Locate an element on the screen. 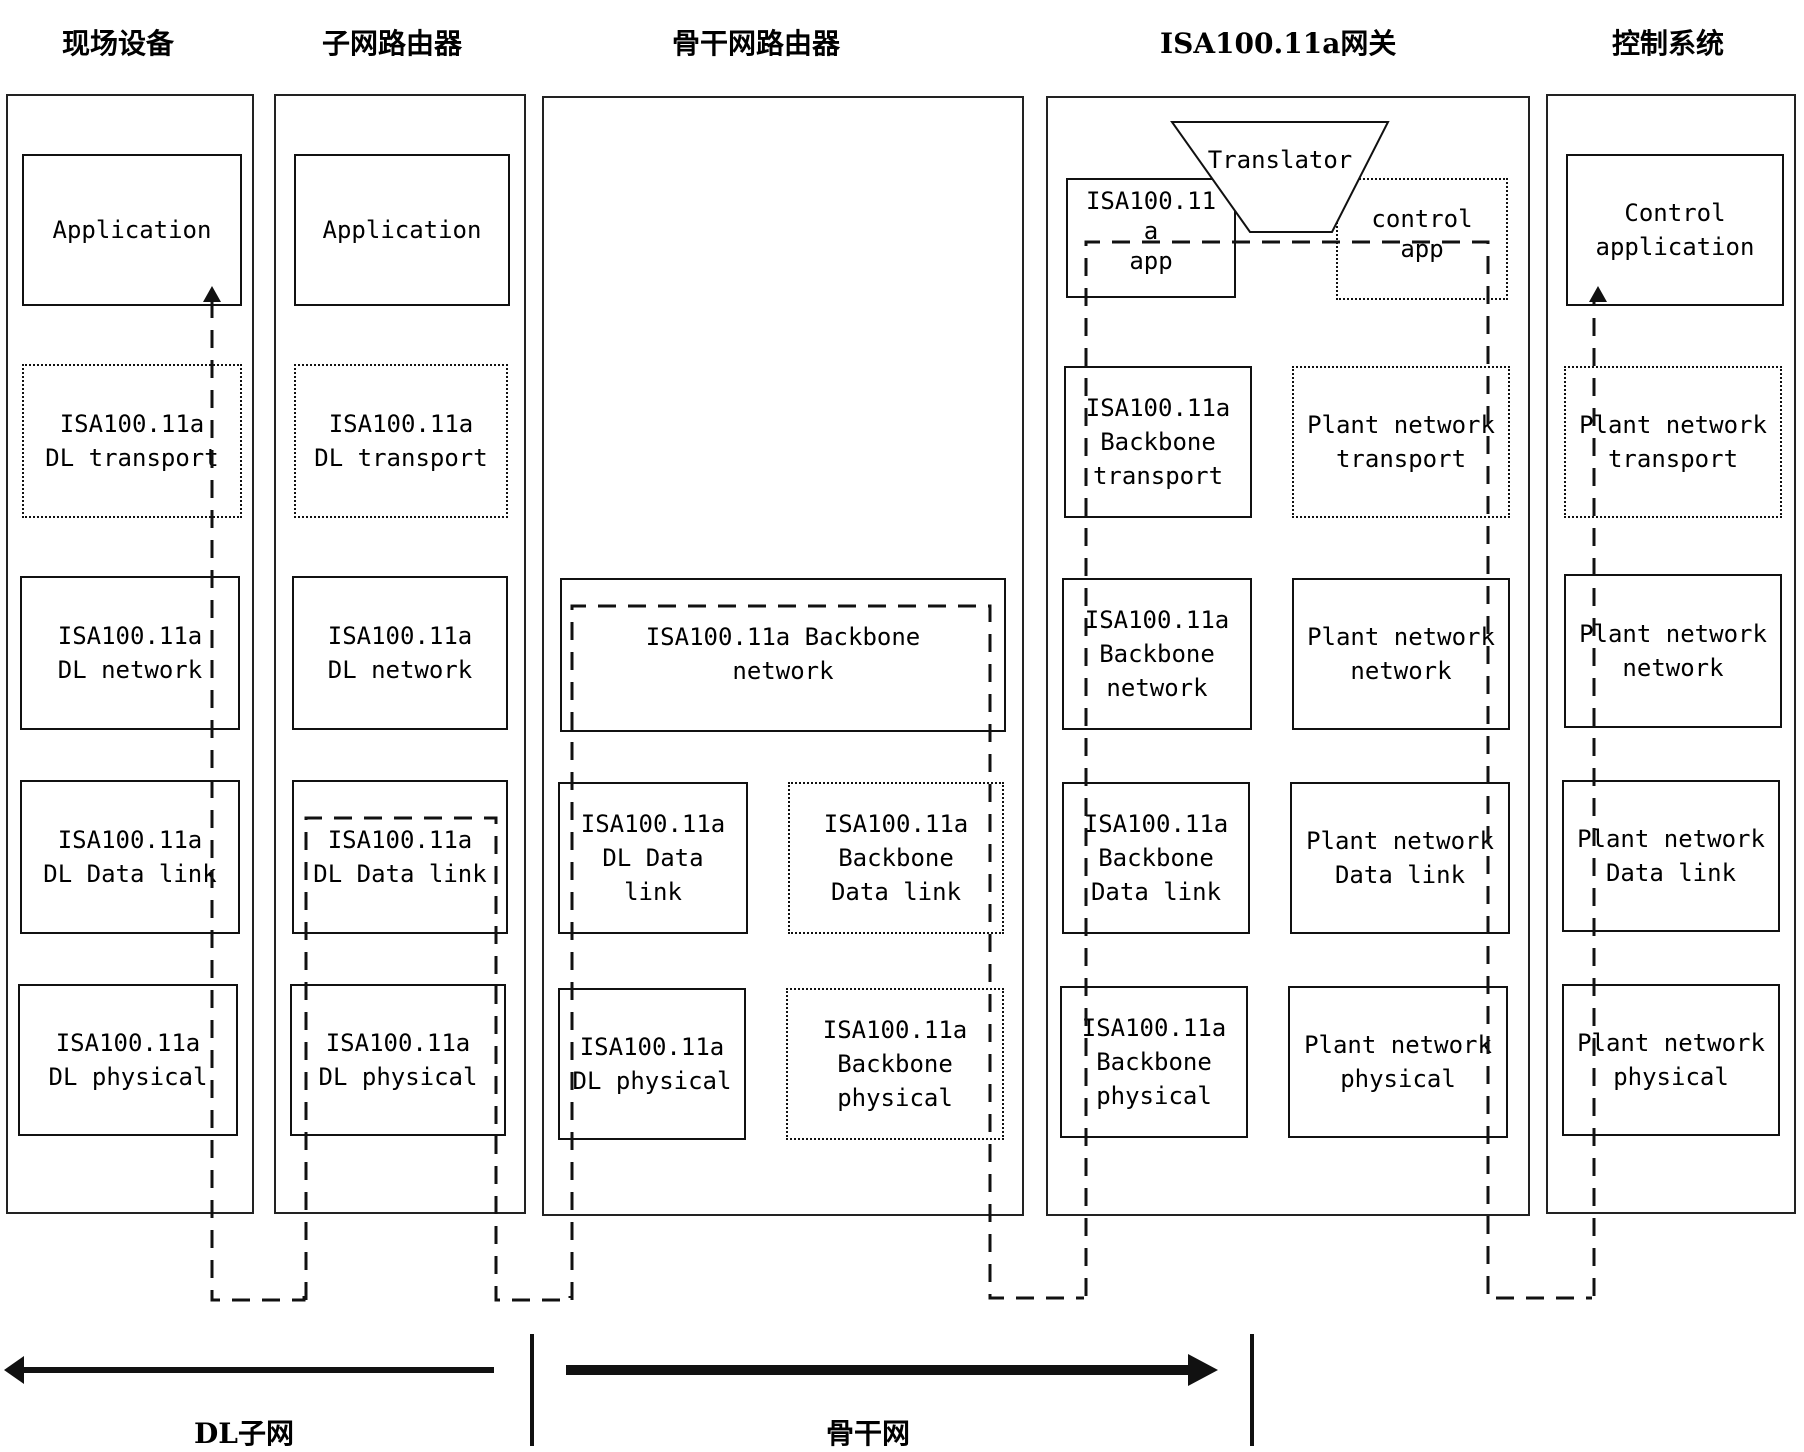 The image size is (1804, 1452). column-title-backbone-router: 骨干网路由器 is located at coordinates (756, 43).